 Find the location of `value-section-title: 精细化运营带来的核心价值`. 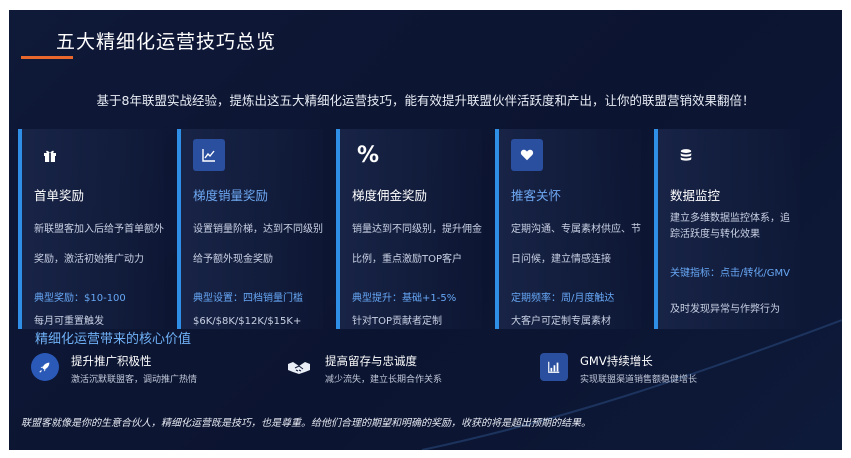

value-section-title: 精细化运营带来的核心价值 is located at coordinates (113, 339).